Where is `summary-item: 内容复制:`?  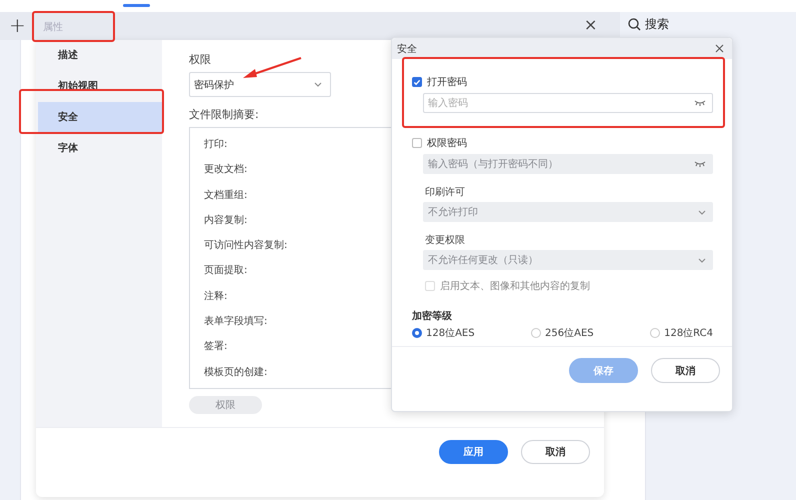 summary-item: 内容复制: is located at coordinates (226, 221).